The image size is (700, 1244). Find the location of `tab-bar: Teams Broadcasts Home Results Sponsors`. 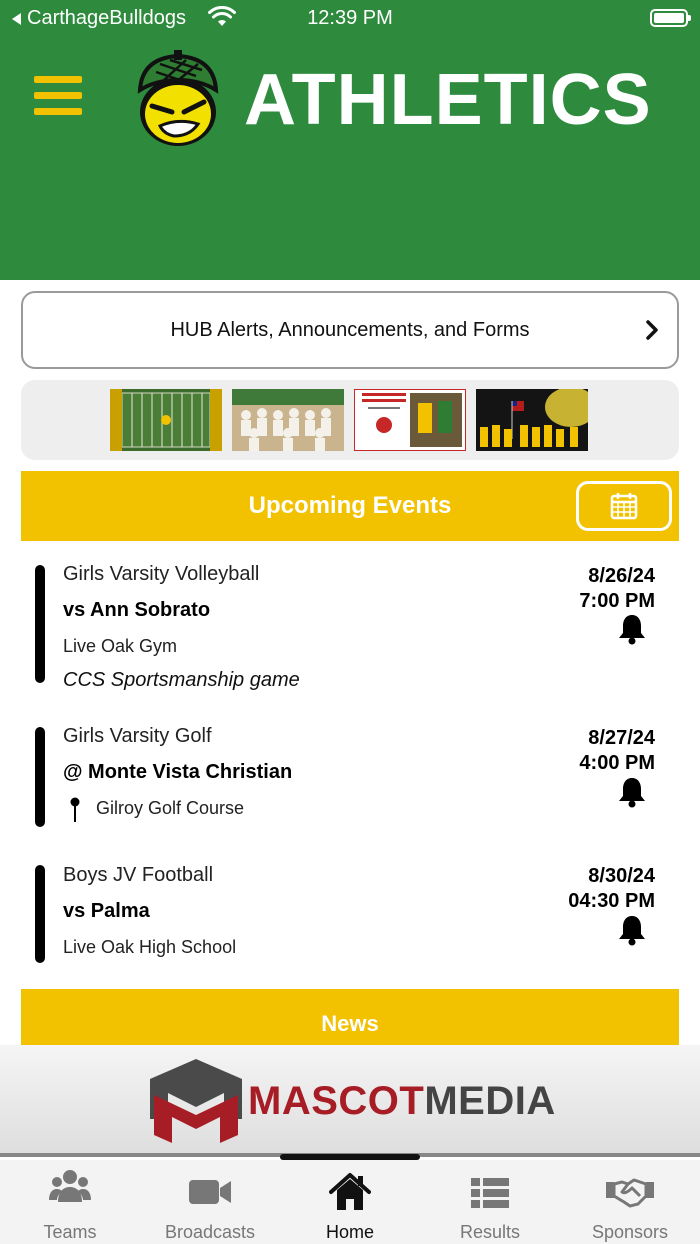

tab-bar: Teams Broadcasts Home Results Sponsors is located at coordinates (350, 1202).